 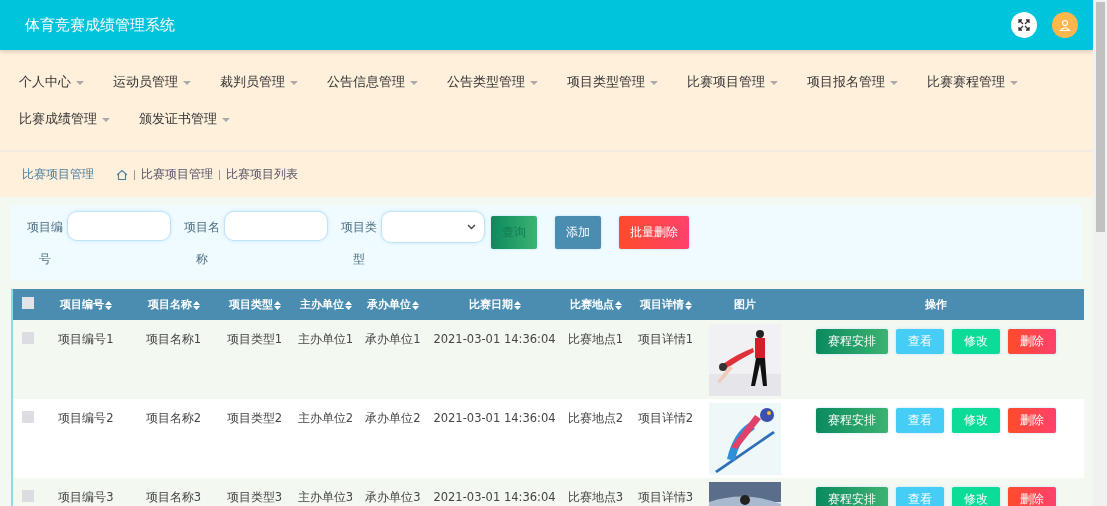 I want to click on table-cell: 比赛地点1, so click(x=595, y=339).